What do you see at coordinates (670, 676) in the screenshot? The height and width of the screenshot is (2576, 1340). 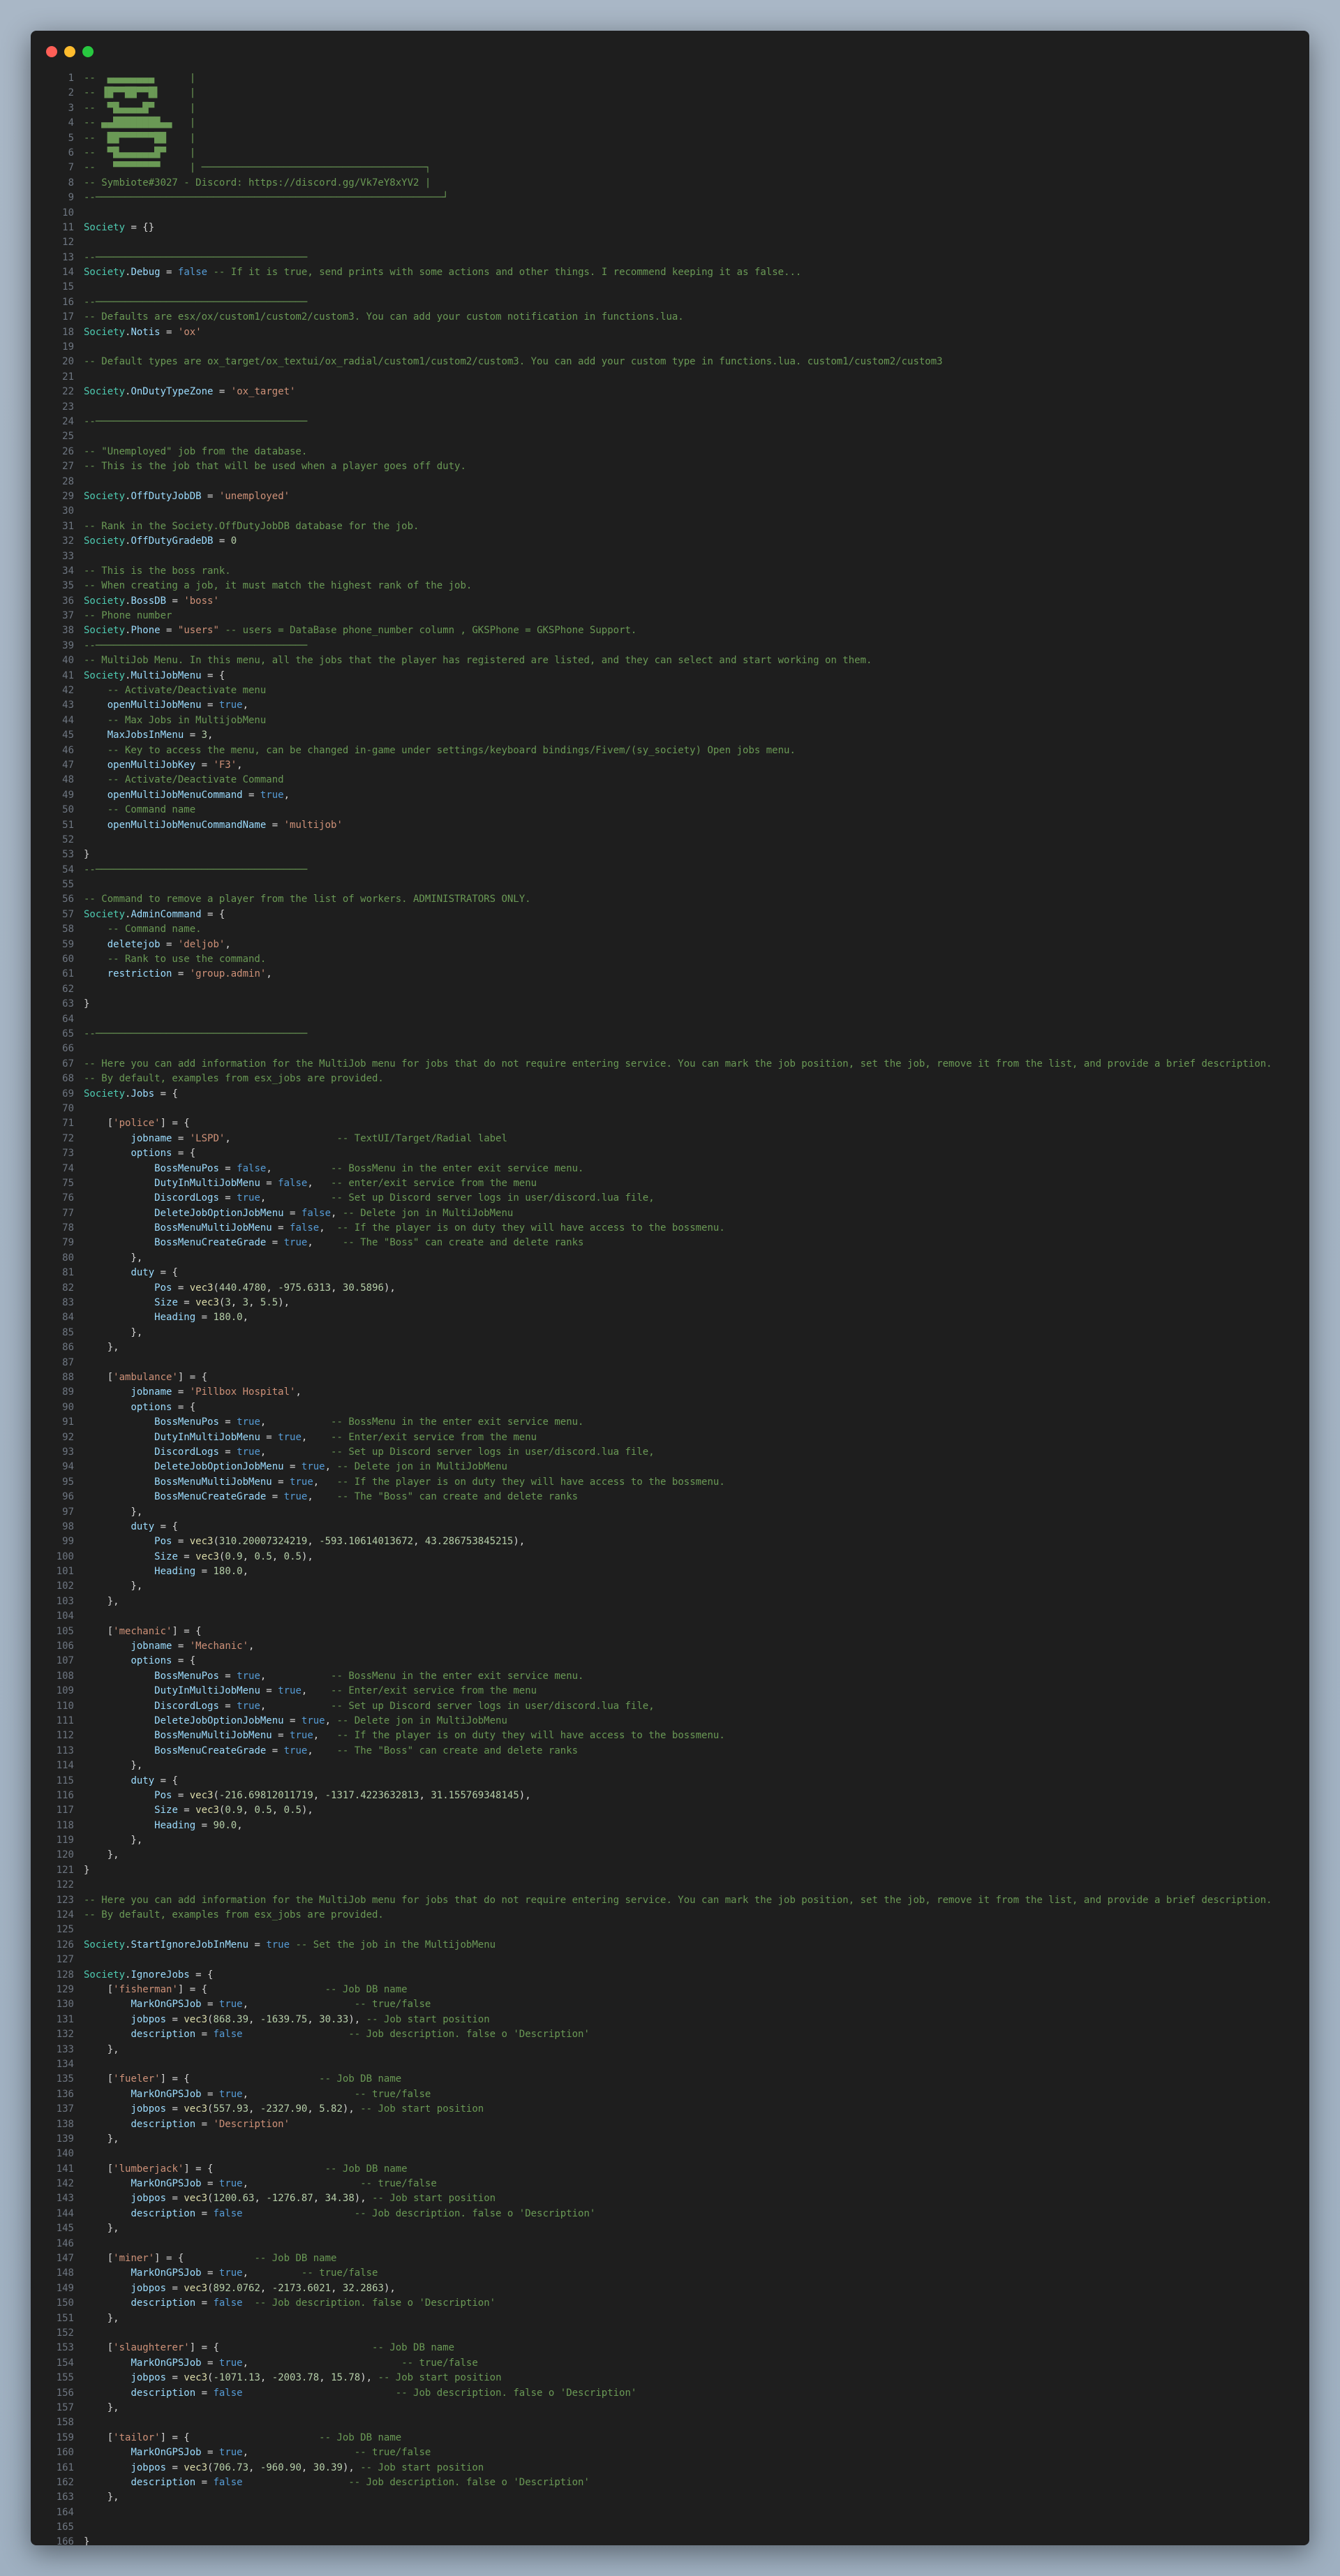 I see `code-line: 41 Society.MultiJobMenu = {` at bounding box center [670, 676].